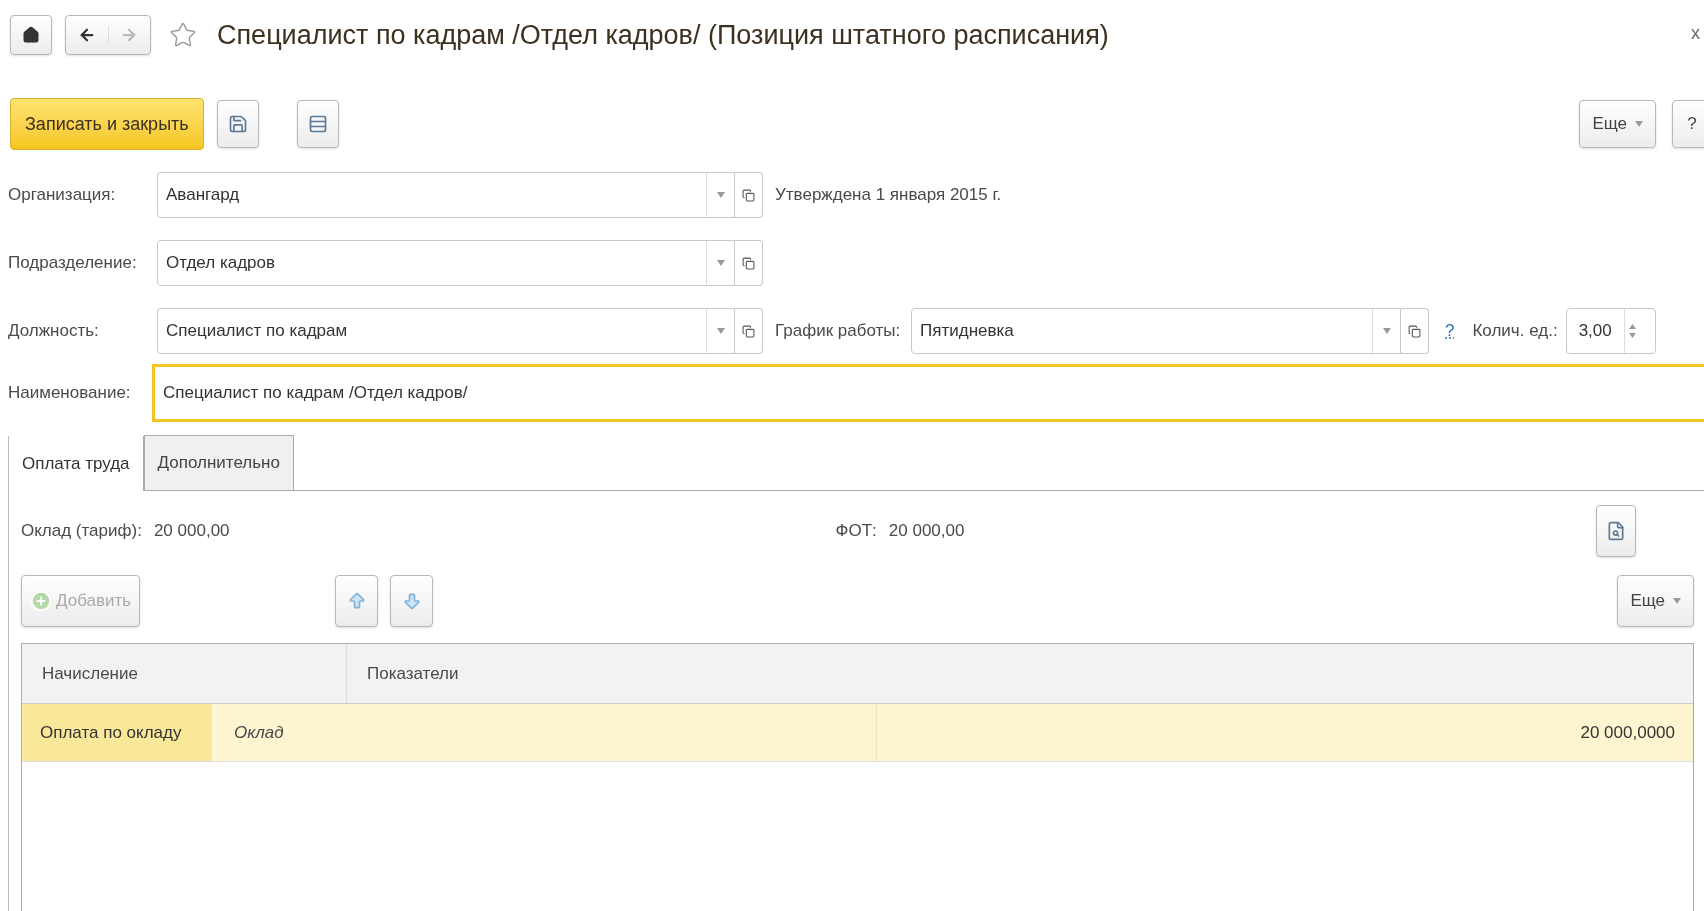 This screenshot has width=1704, height=911. I want to click on field-value: Отдел кадров, so click(221, 263).